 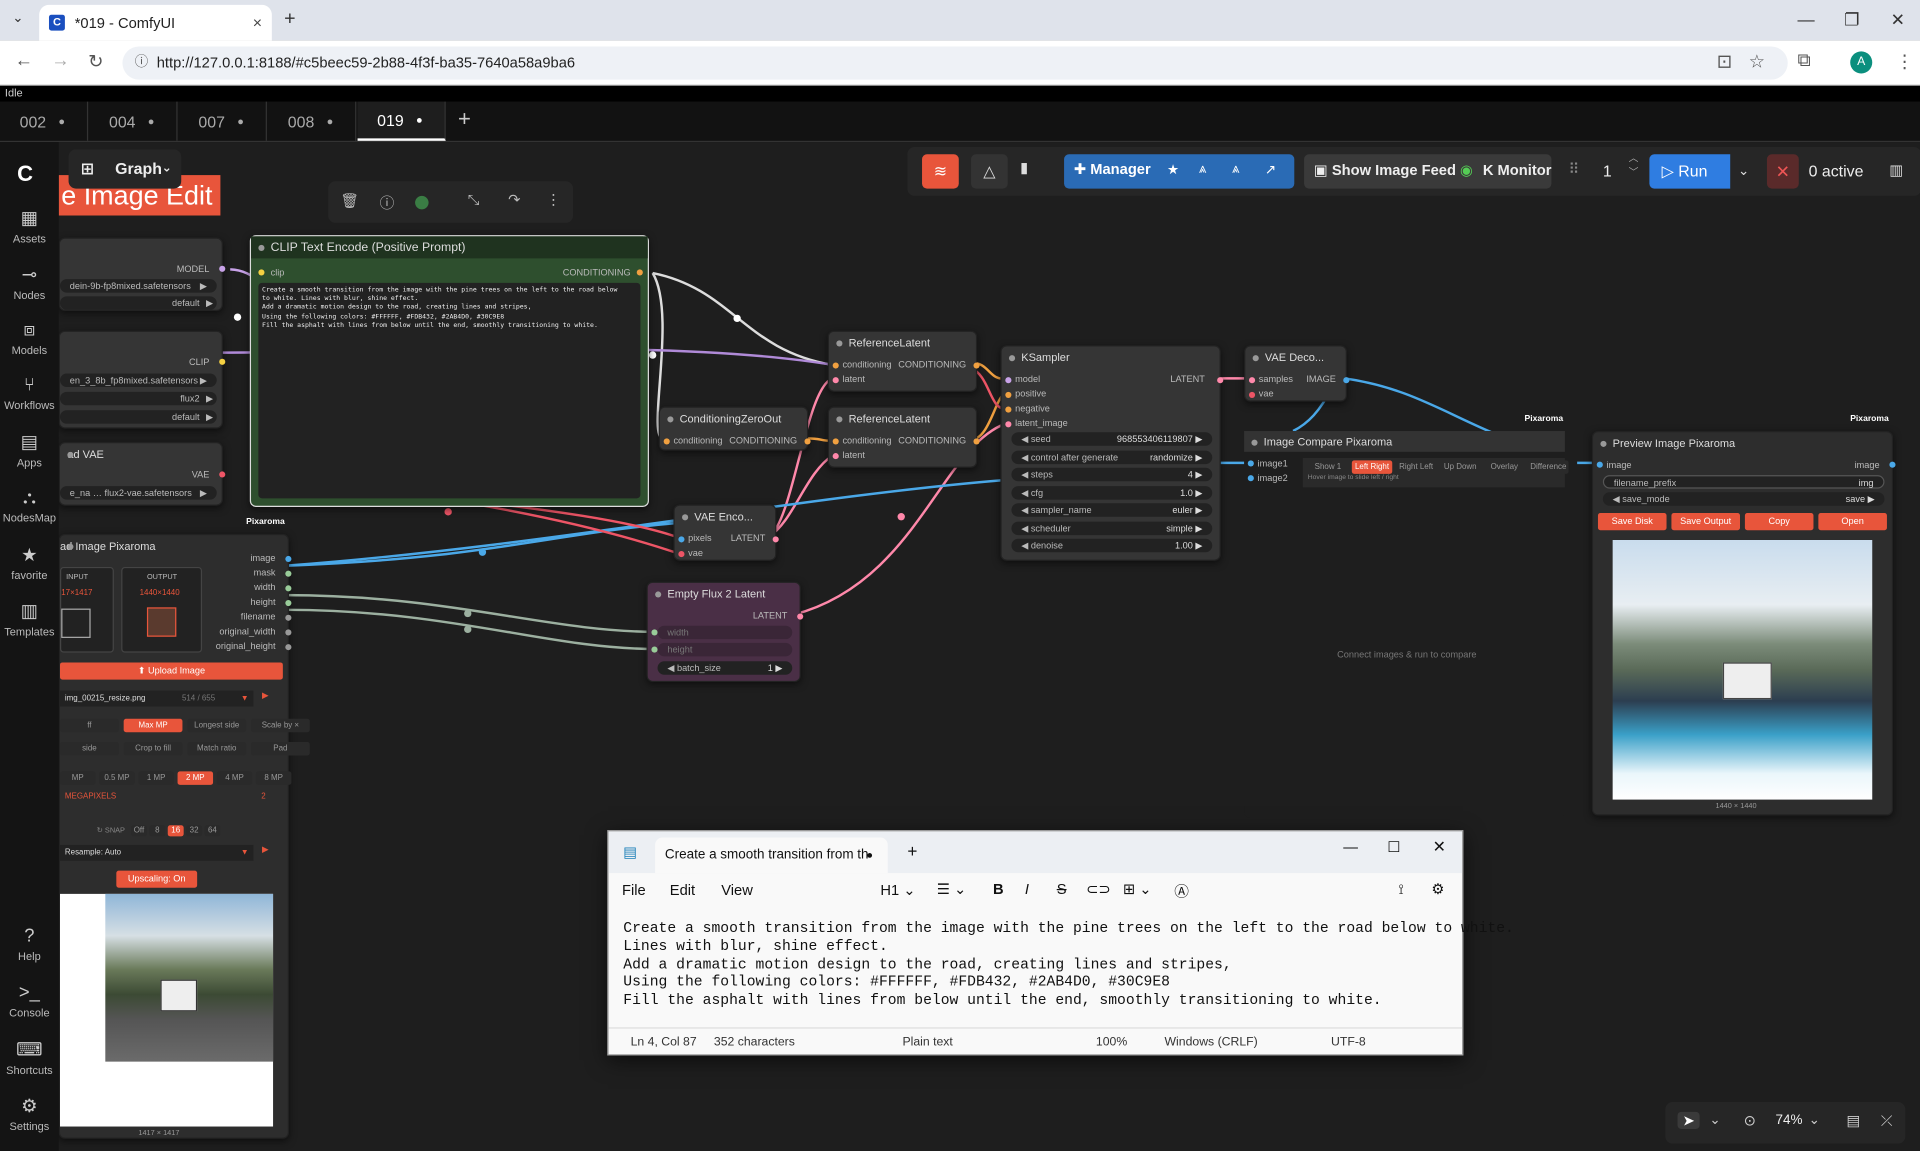 I want to click on cancel-icon: ✕, so click(x=1782, y=171).